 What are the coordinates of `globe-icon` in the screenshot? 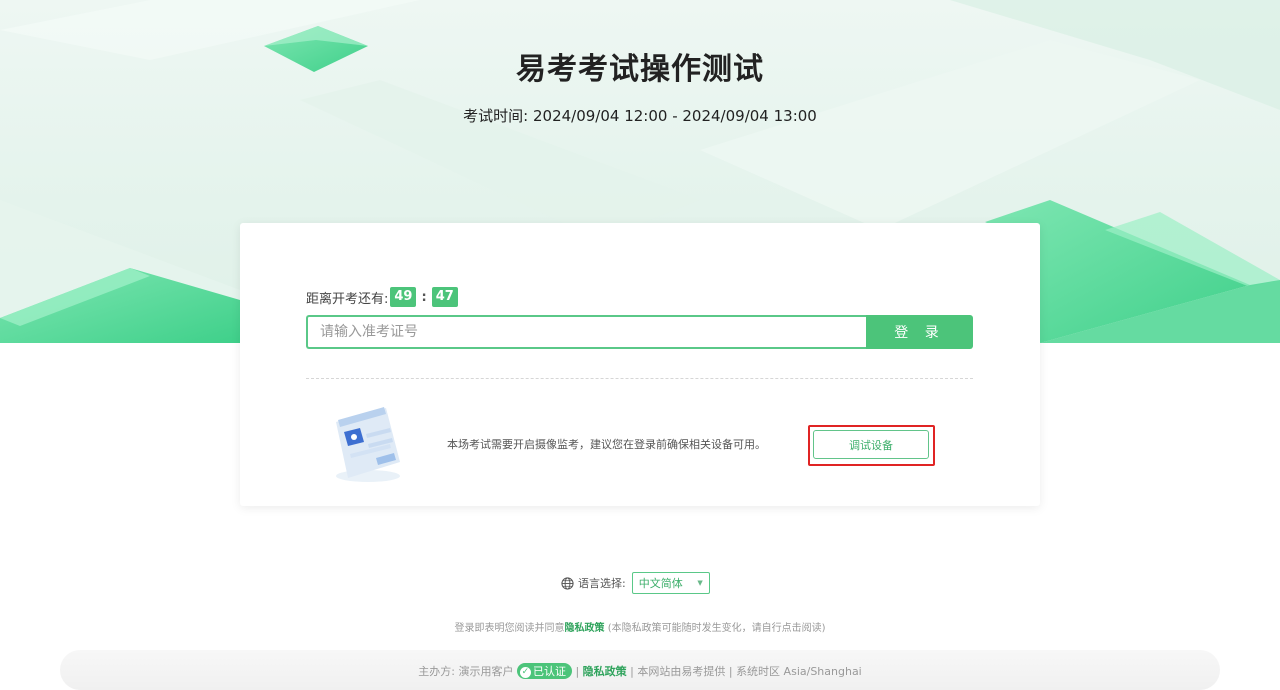 It's located at (567, 583).